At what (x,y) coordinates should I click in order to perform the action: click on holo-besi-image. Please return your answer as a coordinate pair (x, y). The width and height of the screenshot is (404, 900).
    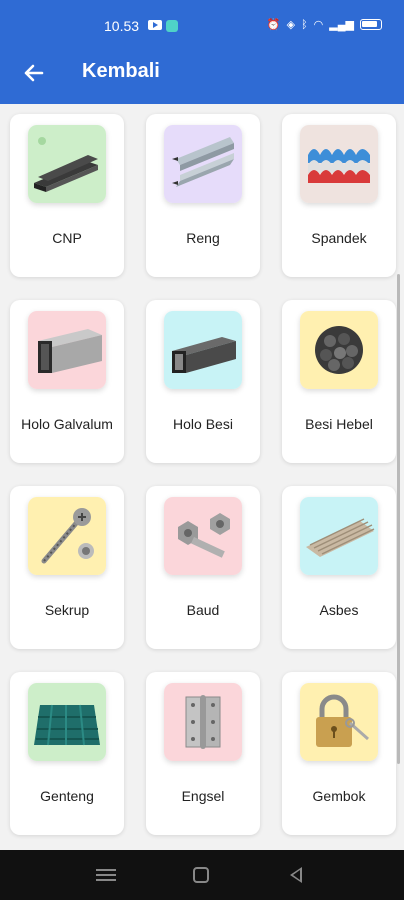
    Looking at the image, I should click on (203, 350).